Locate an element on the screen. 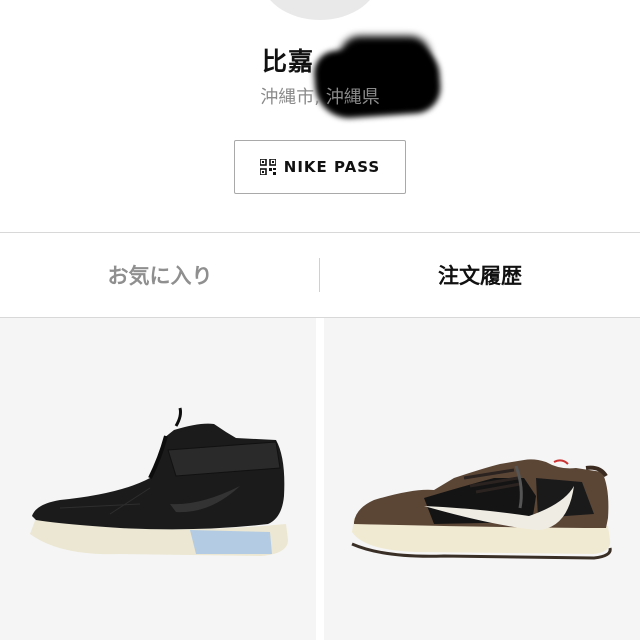  redaction-scribble-top is located at coordinates (385, 56).